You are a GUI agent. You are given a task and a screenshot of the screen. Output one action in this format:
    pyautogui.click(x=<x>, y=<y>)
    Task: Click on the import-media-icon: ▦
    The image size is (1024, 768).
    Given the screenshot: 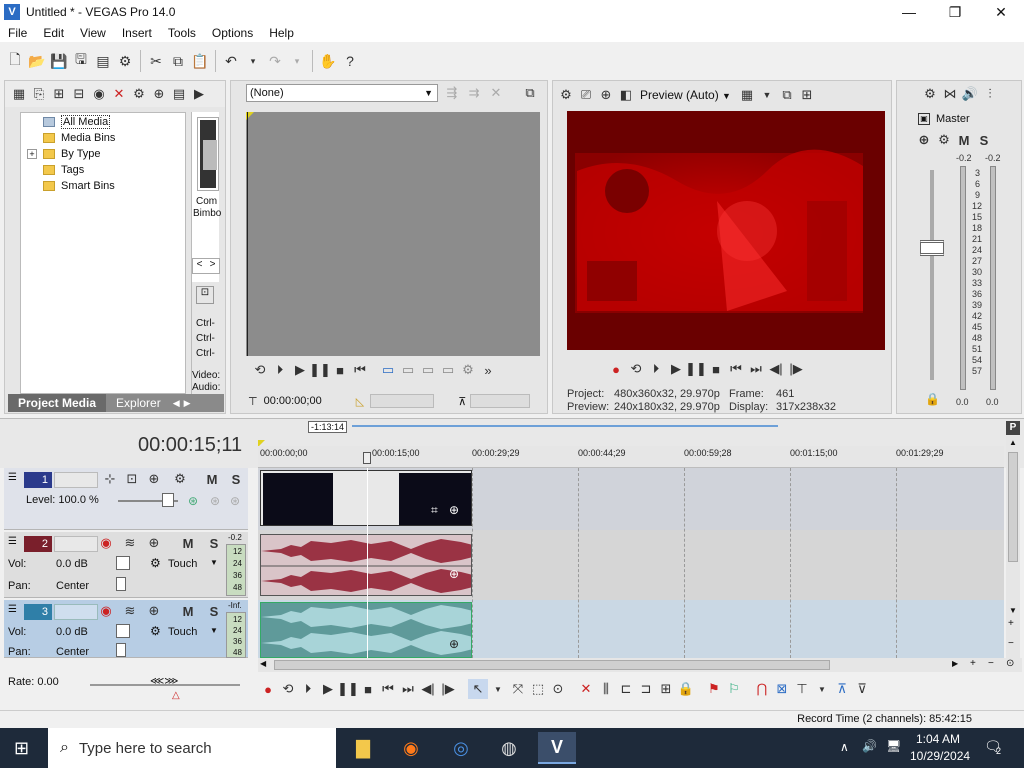 What is the action you would take?
    pyautogui.click(x=19, y=94)
    